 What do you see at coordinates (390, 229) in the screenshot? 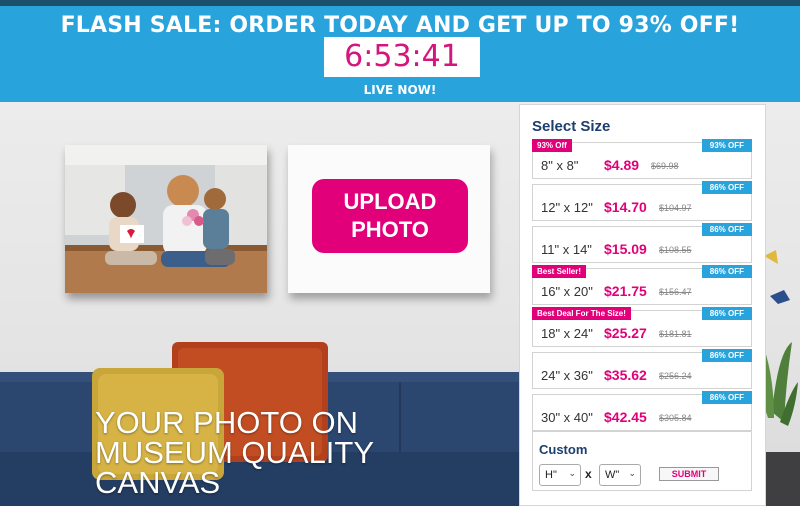
I see `upload-label-line2: PHOTO` at bounding box center [390, 229].